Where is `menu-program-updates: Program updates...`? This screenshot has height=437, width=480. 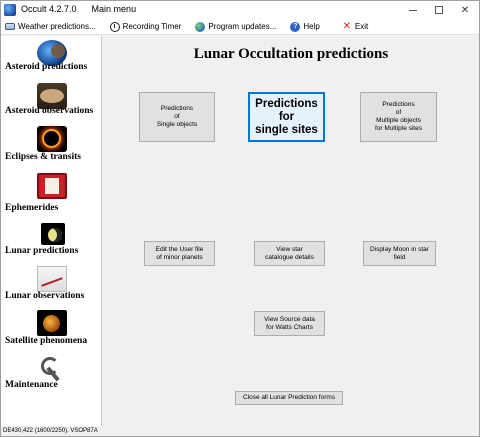 menu-program-updates: Program updates... is located at coordinates (235, 27).